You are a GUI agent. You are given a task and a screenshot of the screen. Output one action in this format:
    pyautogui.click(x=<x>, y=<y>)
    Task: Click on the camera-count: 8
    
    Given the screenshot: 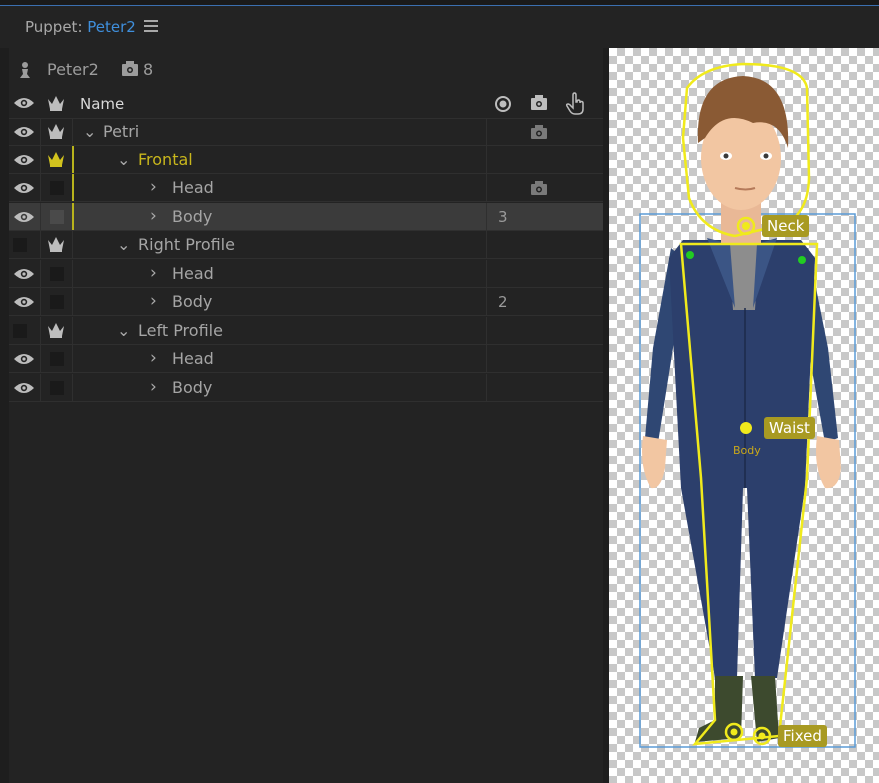 What is the action you would take?
    pyautogui.click(x=148, y=69)
    